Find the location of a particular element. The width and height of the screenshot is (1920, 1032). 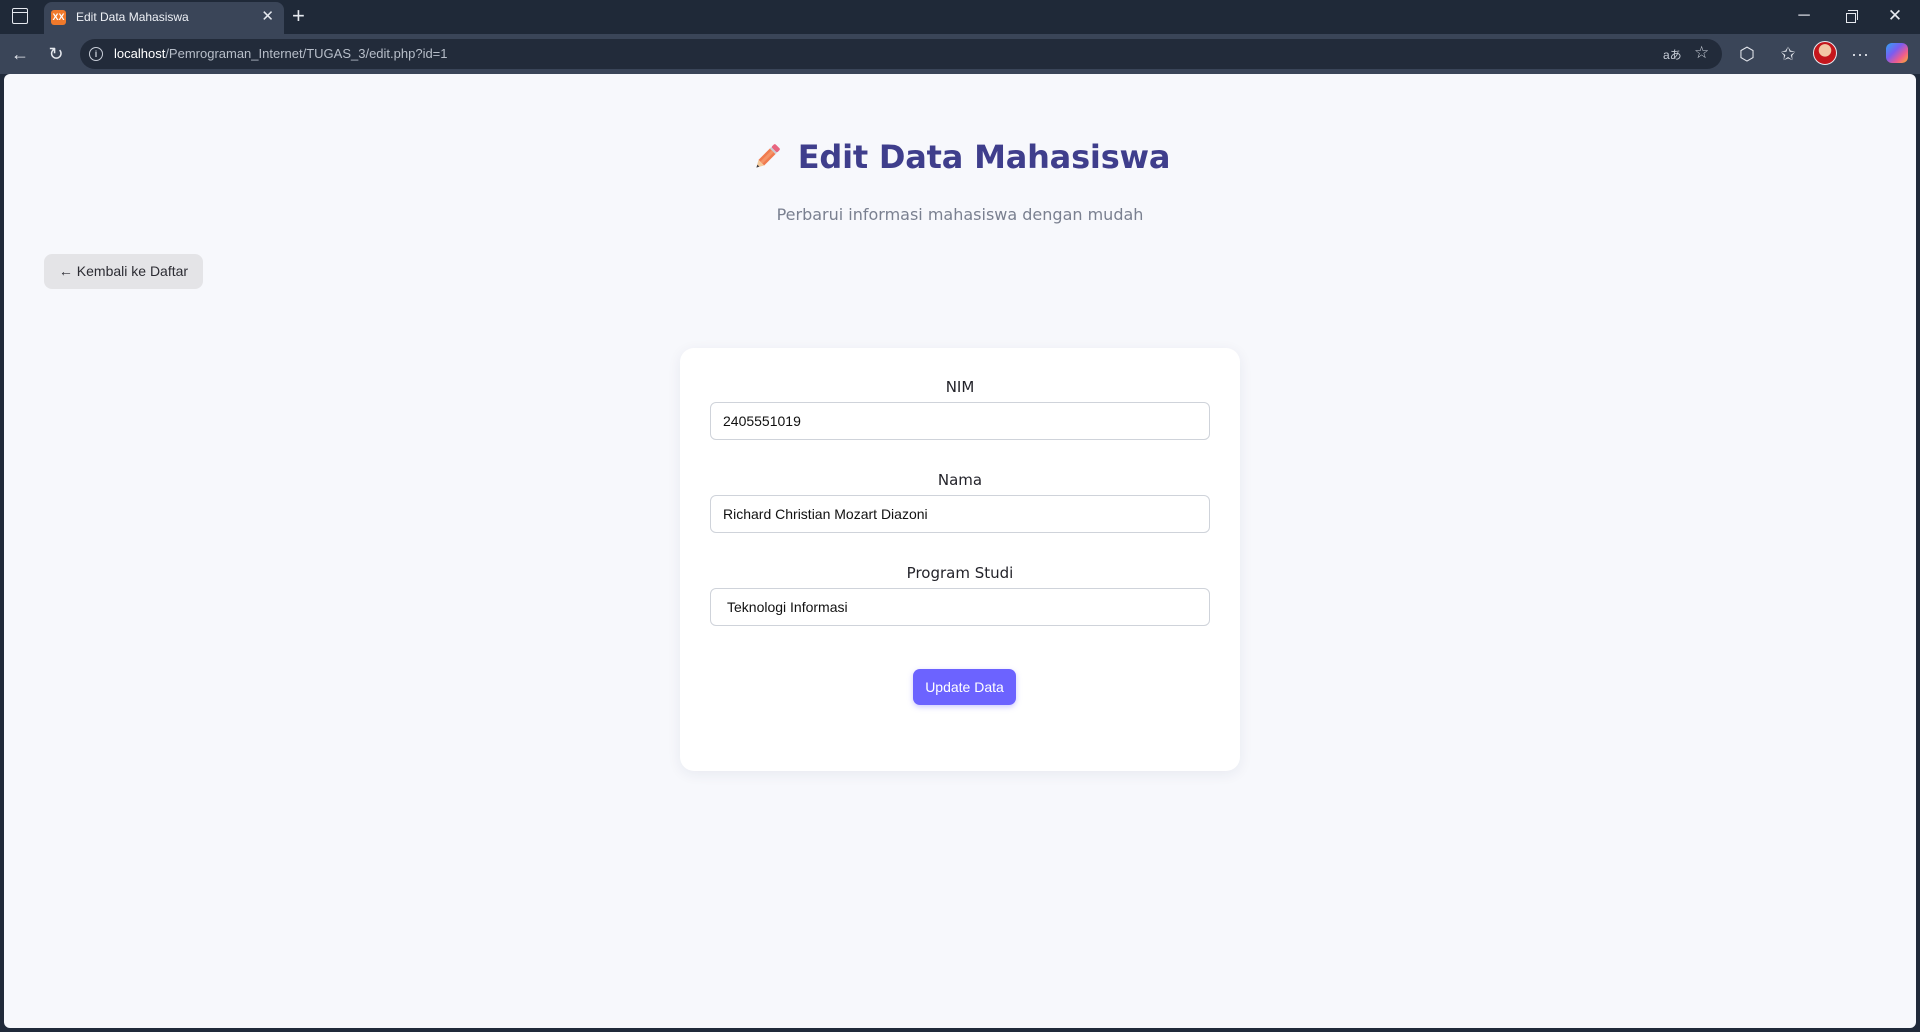

nama-input is located at coordinates (960, 514).